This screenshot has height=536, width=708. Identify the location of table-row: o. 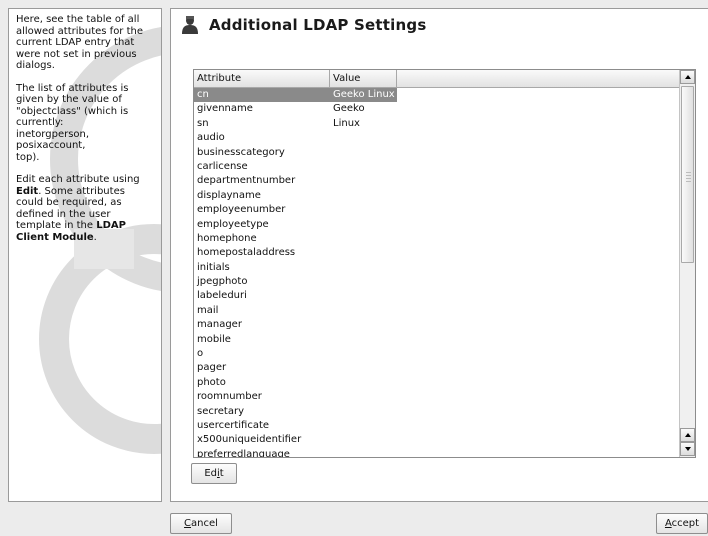
(437, 354).